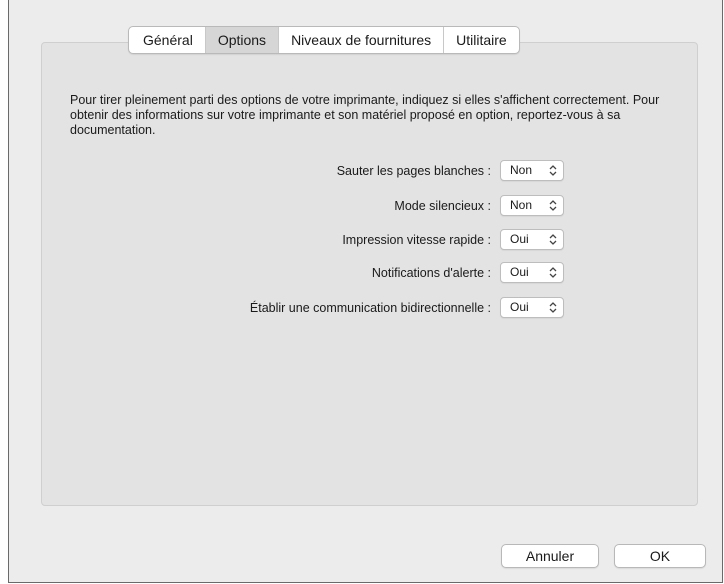  I want to click on bidirectional-communication-select: Oui, so click(532, 307).